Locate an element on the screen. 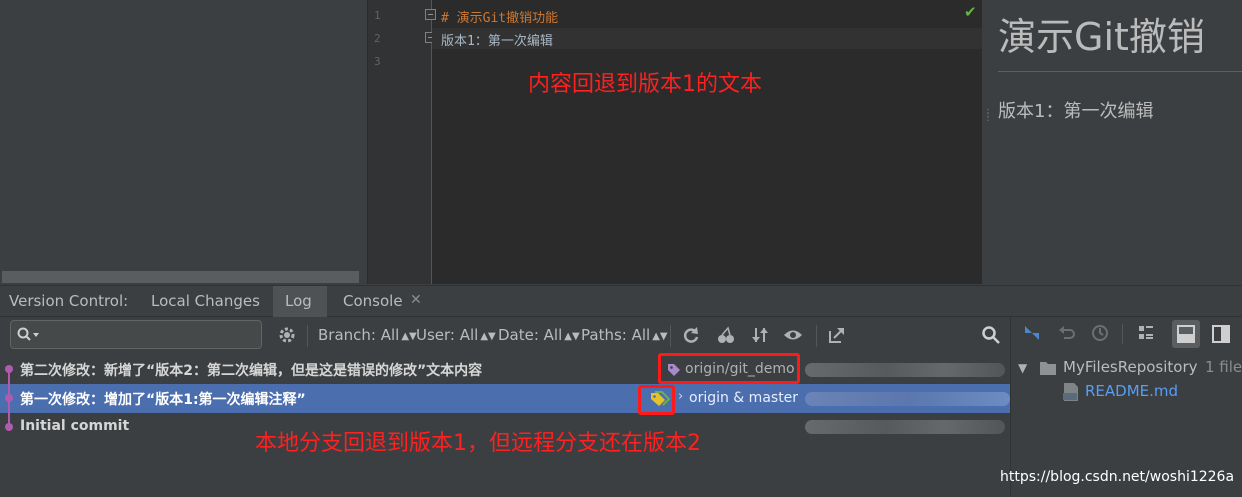 The width and height of the screenshot is (1242, 497). fold-marker-icon is located at coordinates (430, 14).